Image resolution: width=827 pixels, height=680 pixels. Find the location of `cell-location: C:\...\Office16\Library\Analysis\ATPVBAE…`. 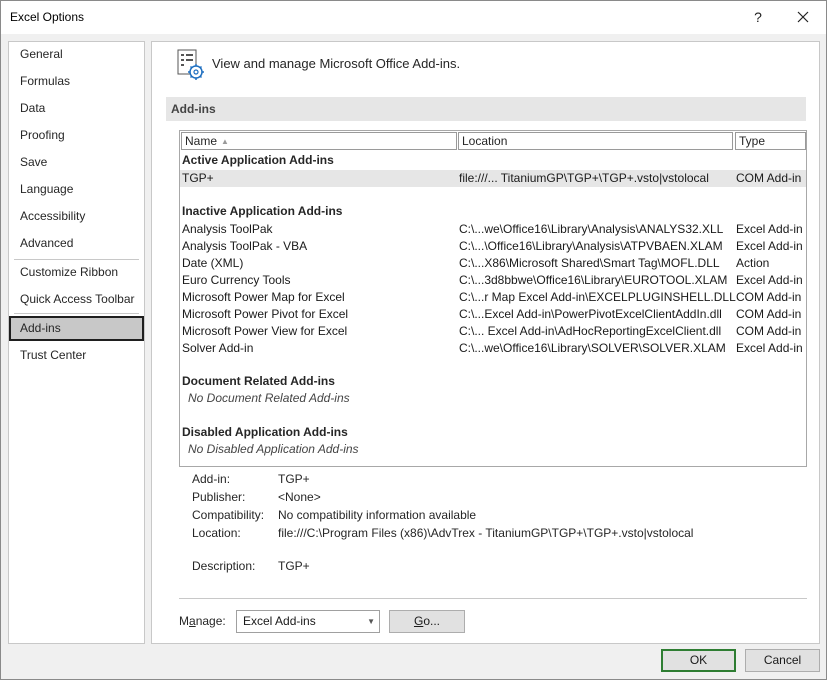

cell-location: C:\...\Office16\Library\Analysis\ATPVBAE… is located at coordinates (591, 246).